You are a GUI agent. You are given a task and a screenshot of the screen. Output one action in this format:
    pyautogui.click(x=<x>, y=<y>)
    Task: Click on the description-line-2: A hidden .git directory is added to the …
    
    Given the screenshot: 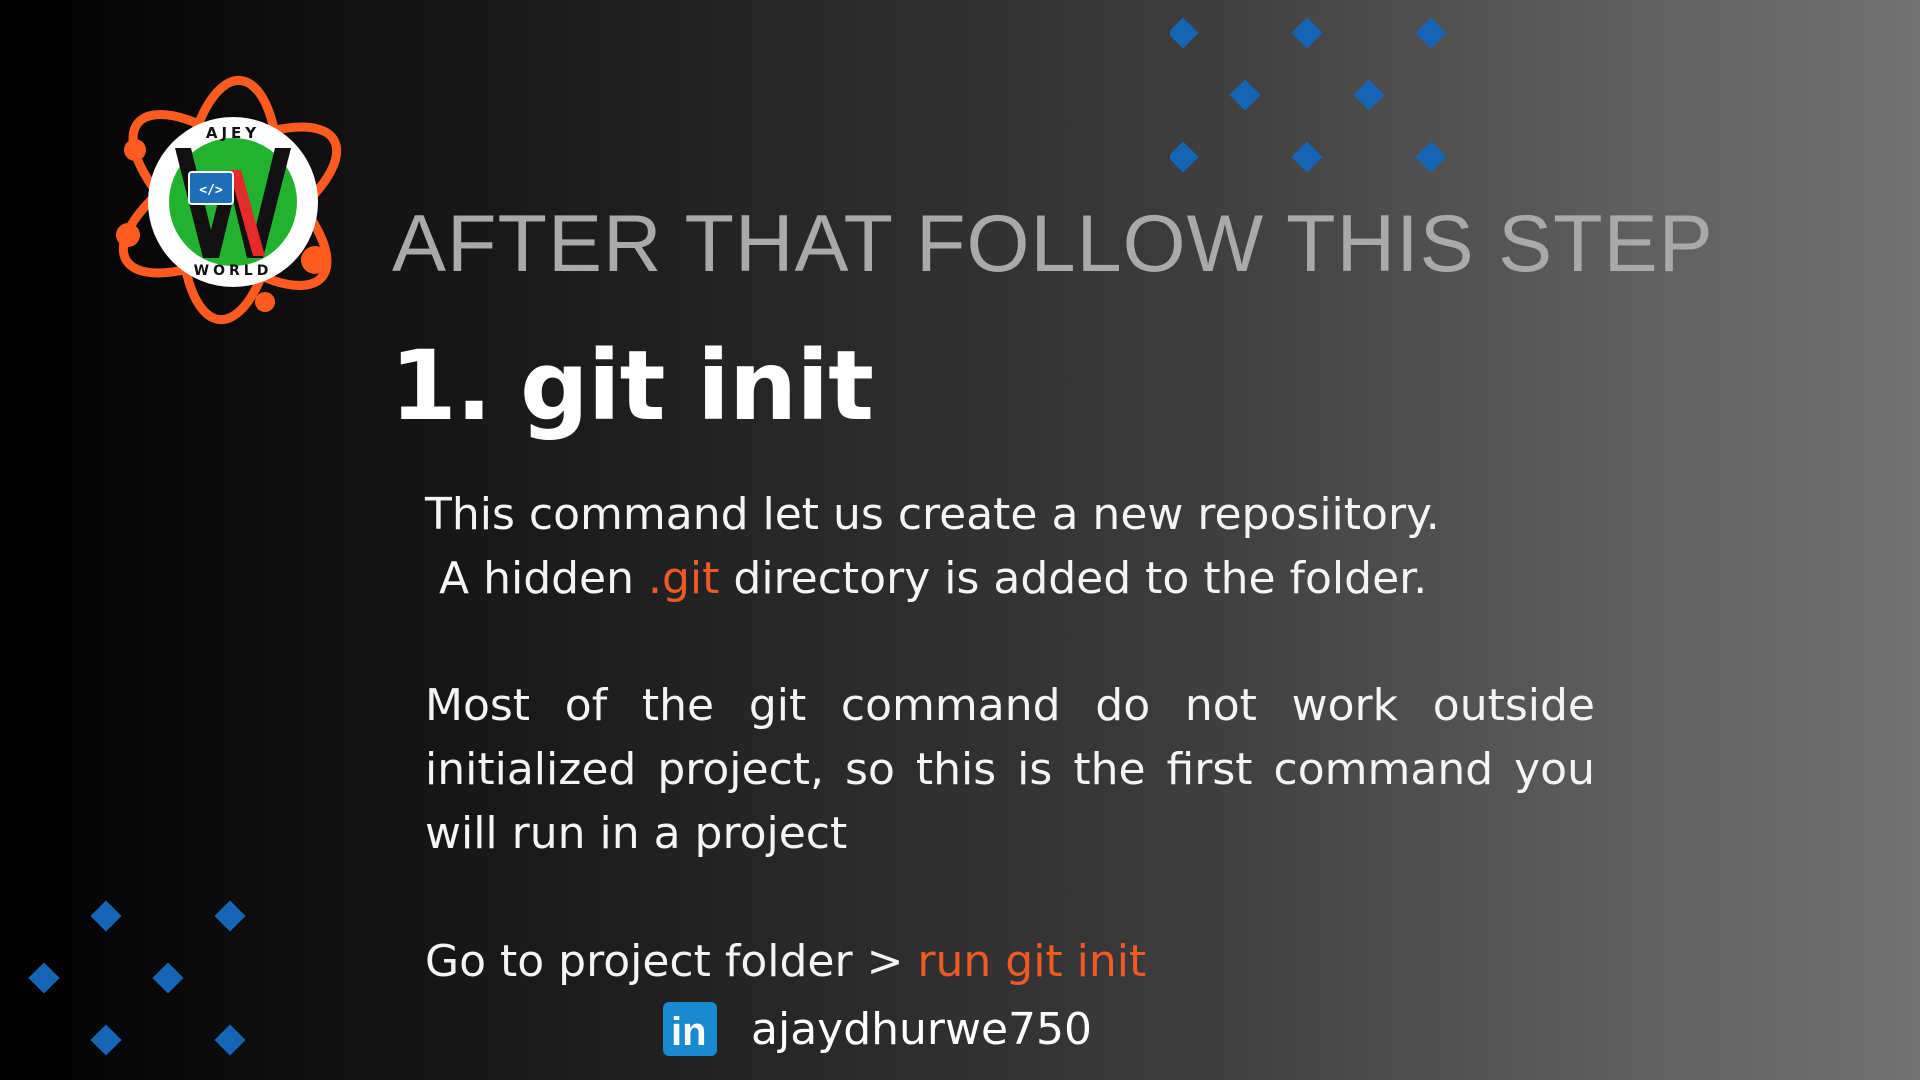 What is the action you would take?
    pyautogui.click(x=1010, y=579)
    